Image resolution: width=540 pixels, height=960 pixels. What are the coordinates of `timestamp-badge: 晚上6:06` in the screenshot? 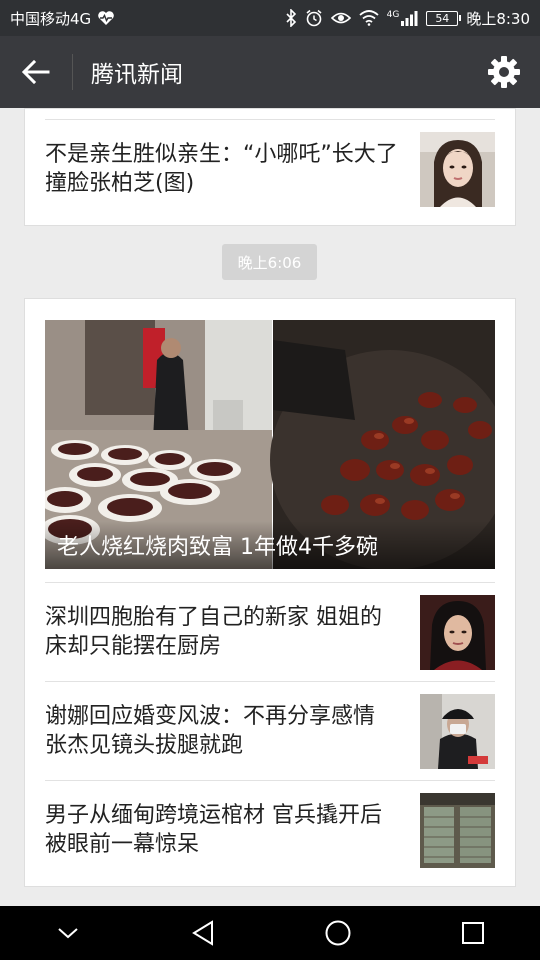 It's located at (269, 262).